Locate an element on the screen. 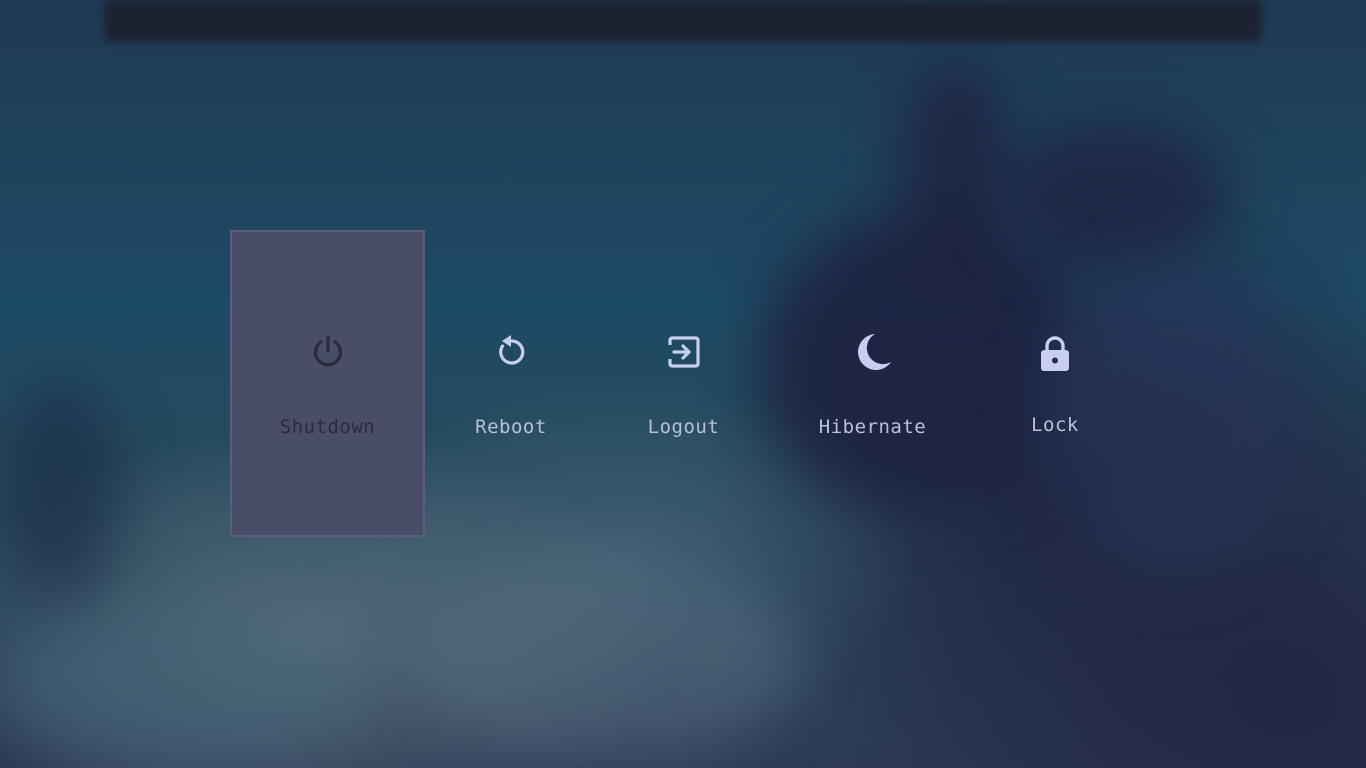 Image resolution: width=1366 pixels, height=768 pixels. reboot-button: Reboot is located at coordinates (511, 383).